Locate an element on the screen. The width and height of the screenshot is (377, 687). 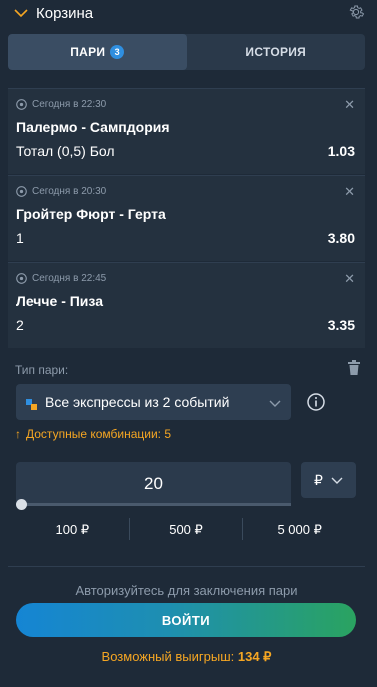
auth-prompt: Авторизуйтесь для заключения пари is located at coordinates (186, 590).